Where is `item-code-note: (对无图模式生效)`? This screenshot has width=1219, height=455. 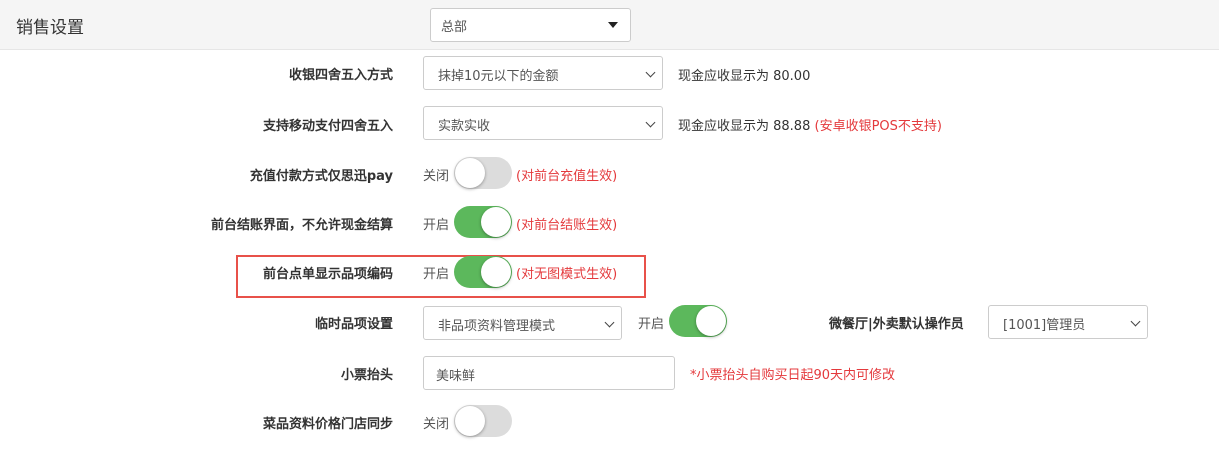
item-code-note: (对无图模式生效) is located at coordinates (567, 274).